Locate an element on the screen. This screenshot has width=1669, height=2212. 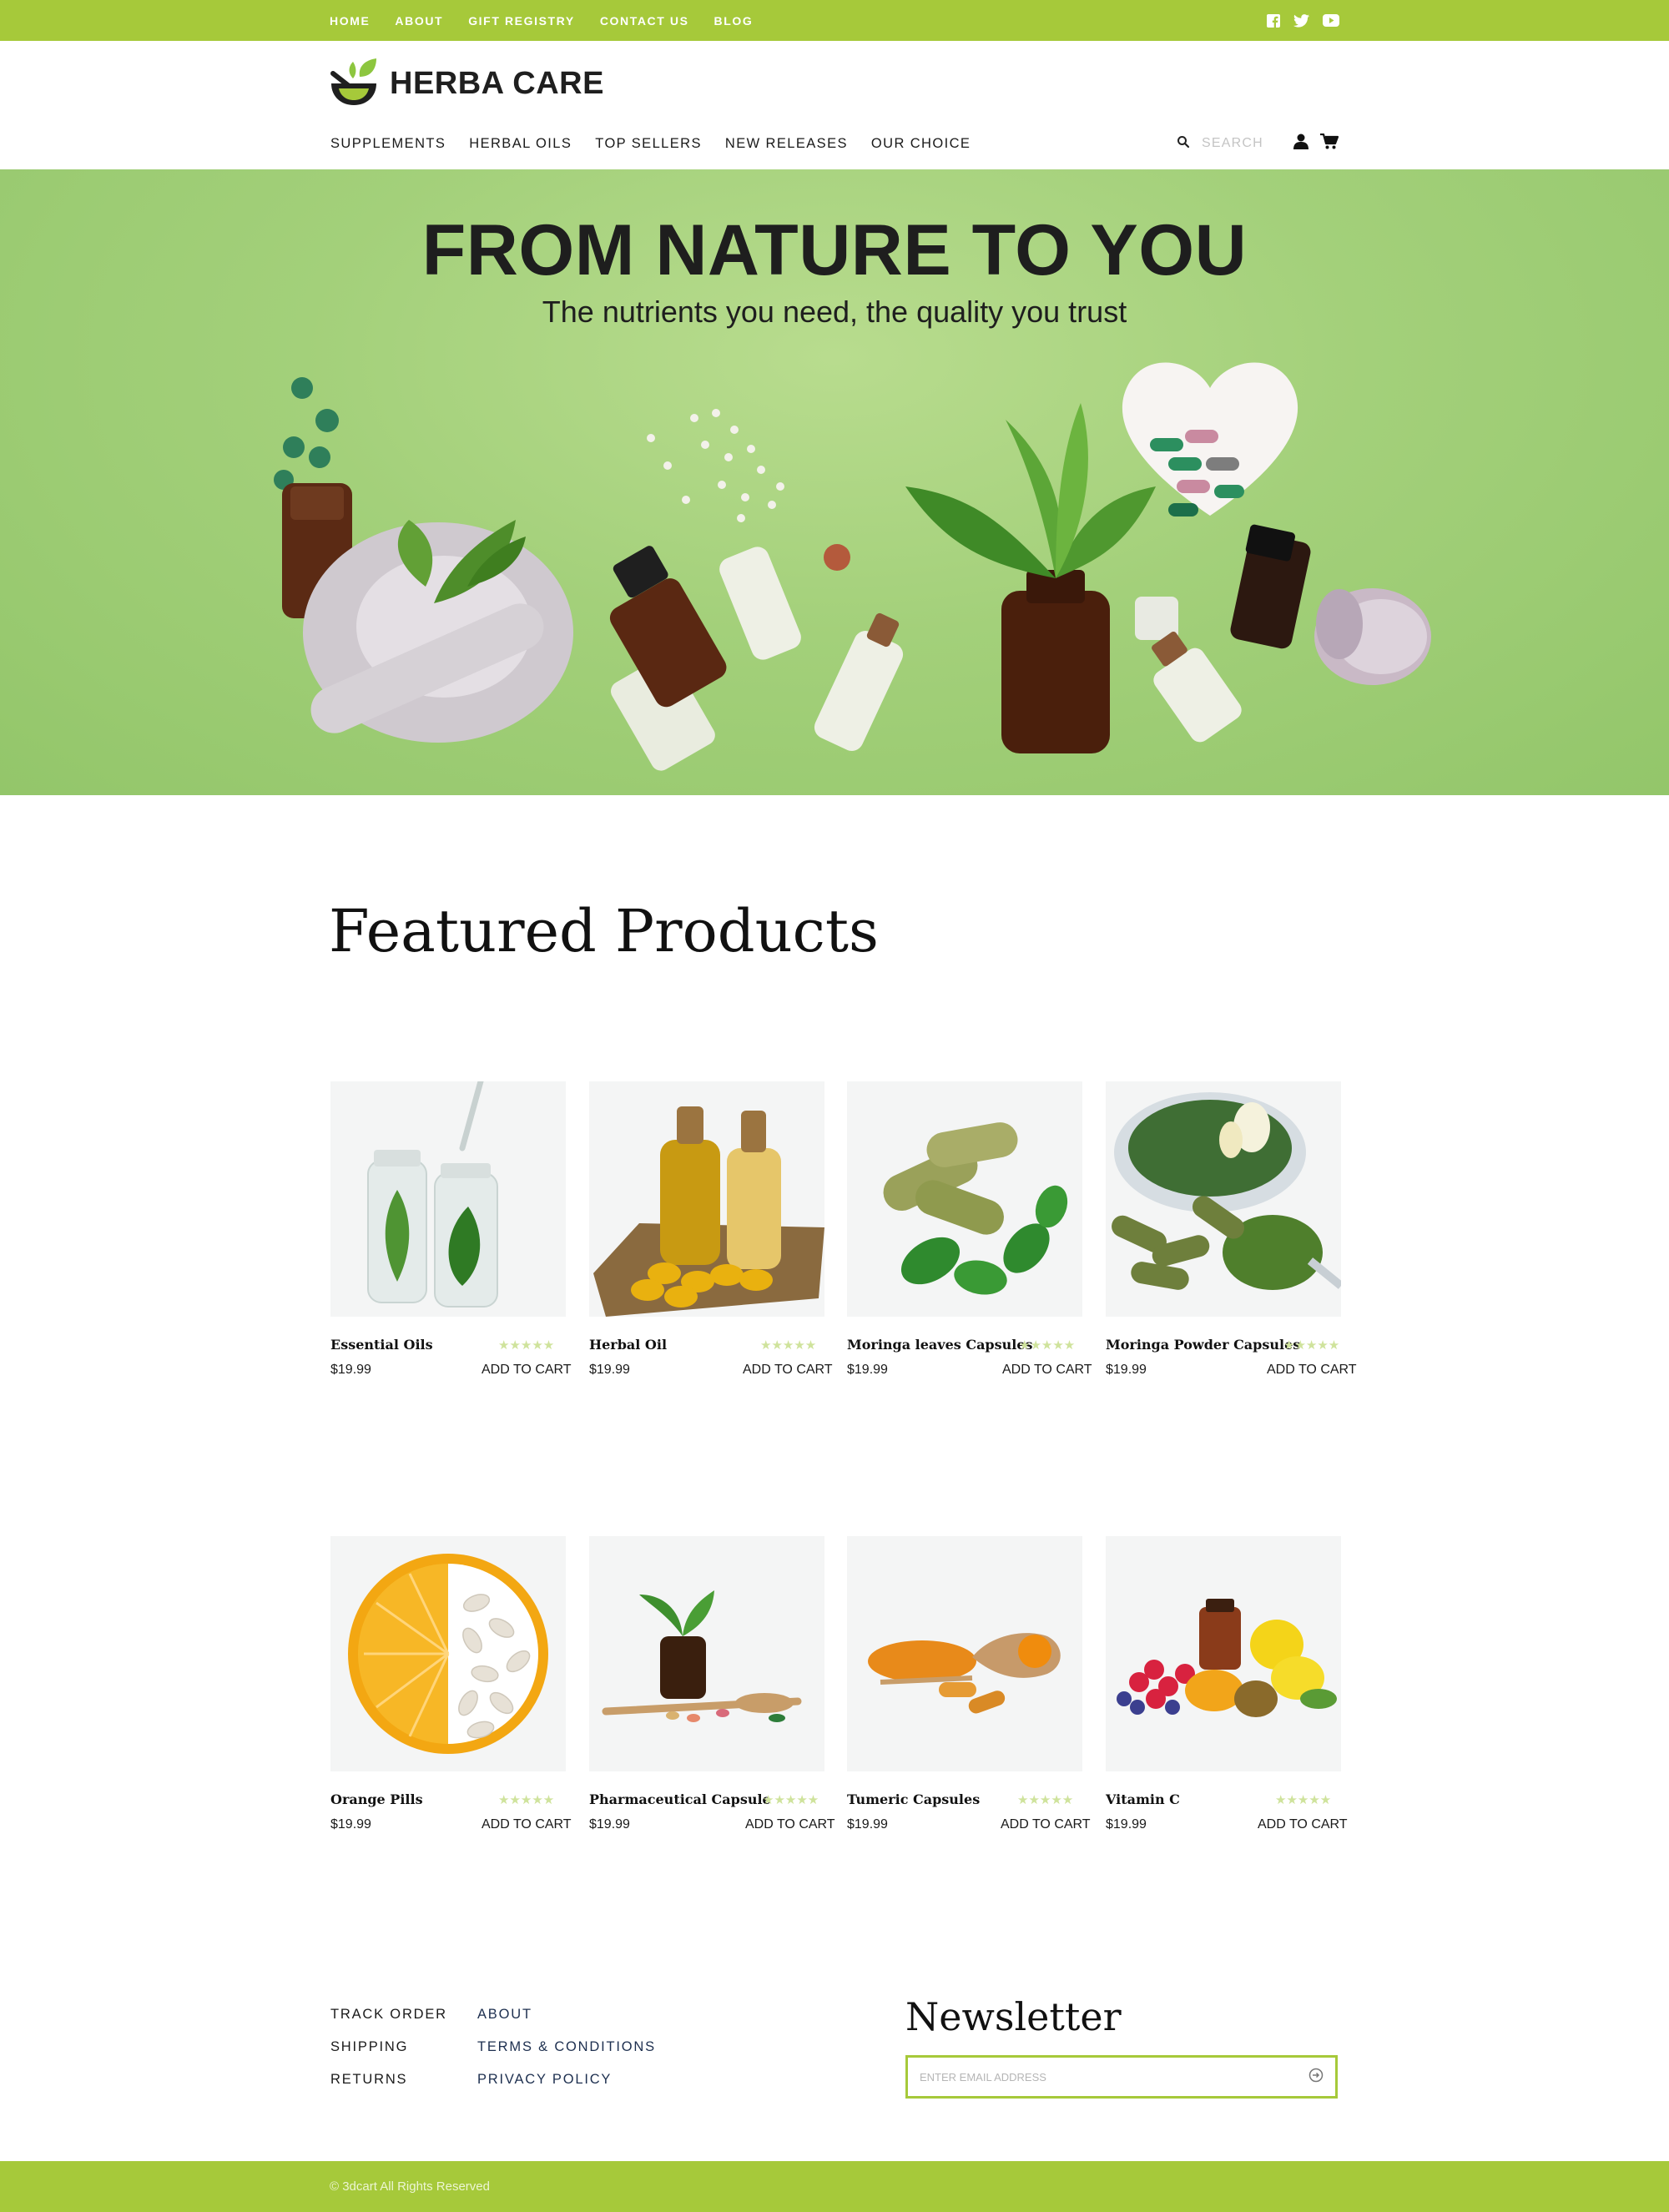
newsletter-form is located at coordinates (1121, 2077).